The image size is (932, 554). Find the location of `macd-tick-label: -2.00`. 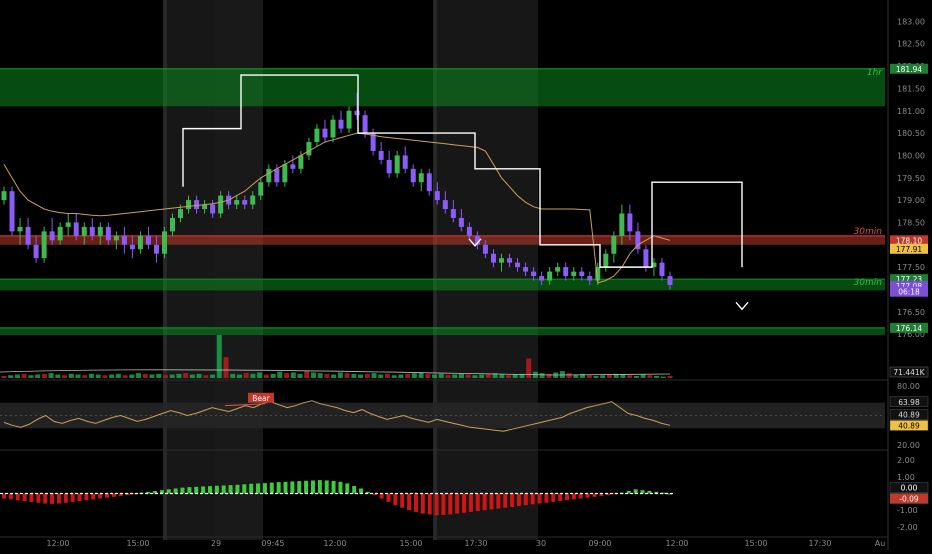

macd-tick-label: -2.00 is located at coordinates (907, 527).